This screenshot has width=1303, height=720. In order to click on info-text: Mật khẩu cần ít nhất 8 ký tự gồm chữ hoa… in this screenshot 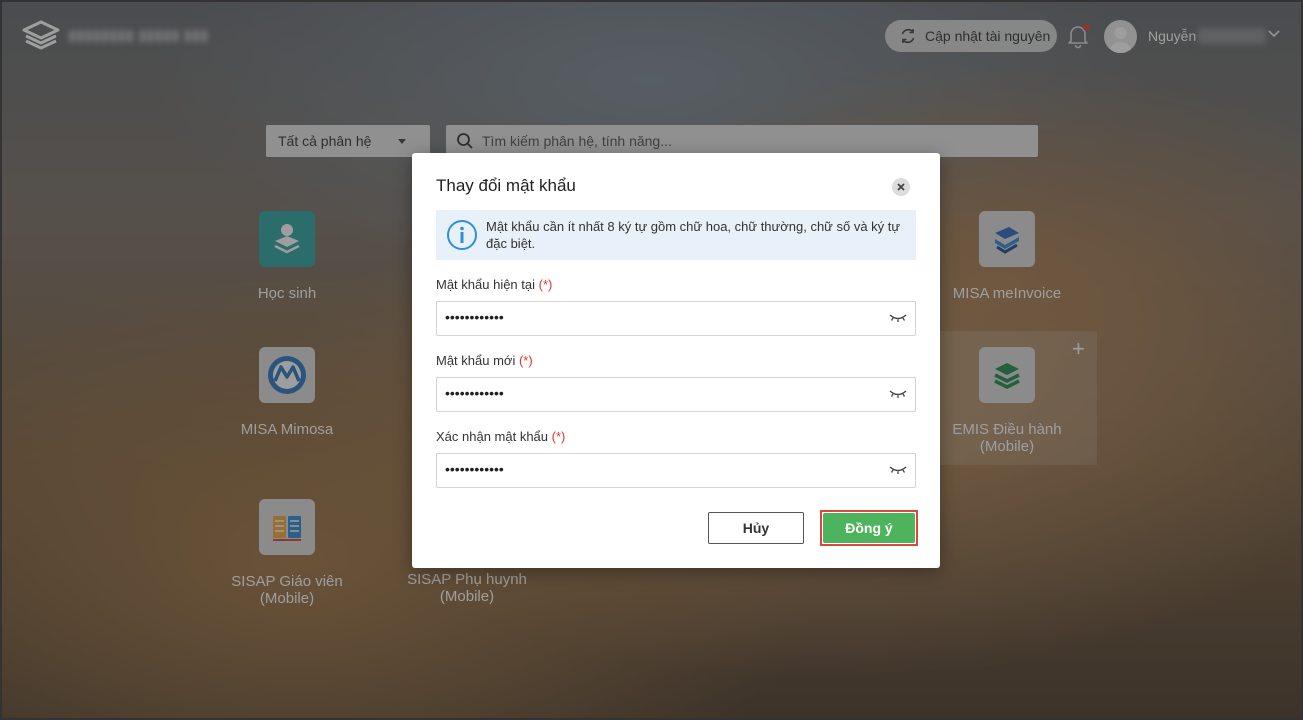, I will do `click(693, 235)`.